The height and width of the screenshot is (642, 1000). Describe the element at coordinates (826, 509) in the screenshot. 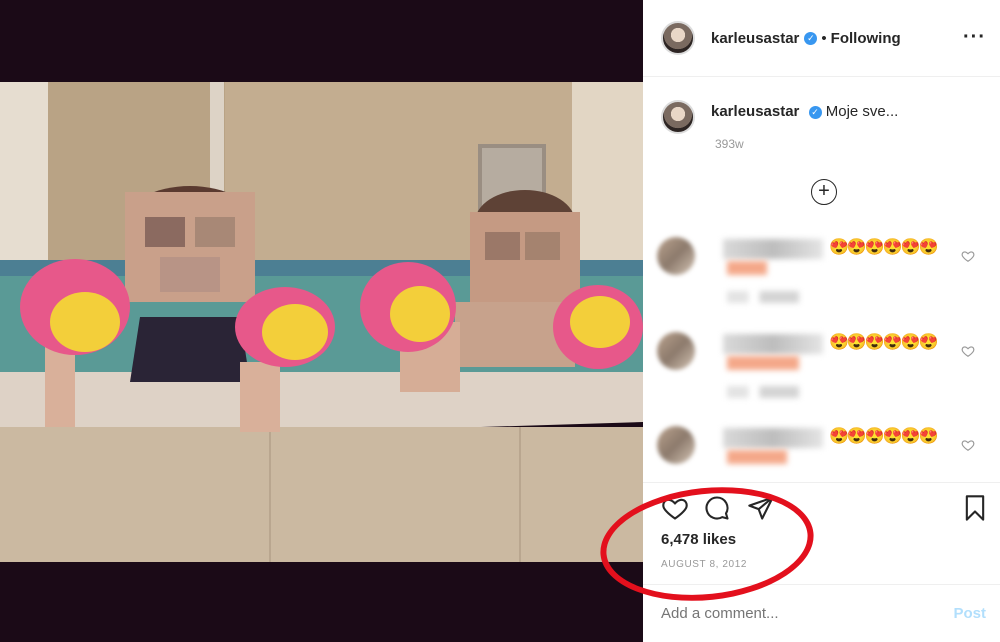

I see `action-bar` at that location.